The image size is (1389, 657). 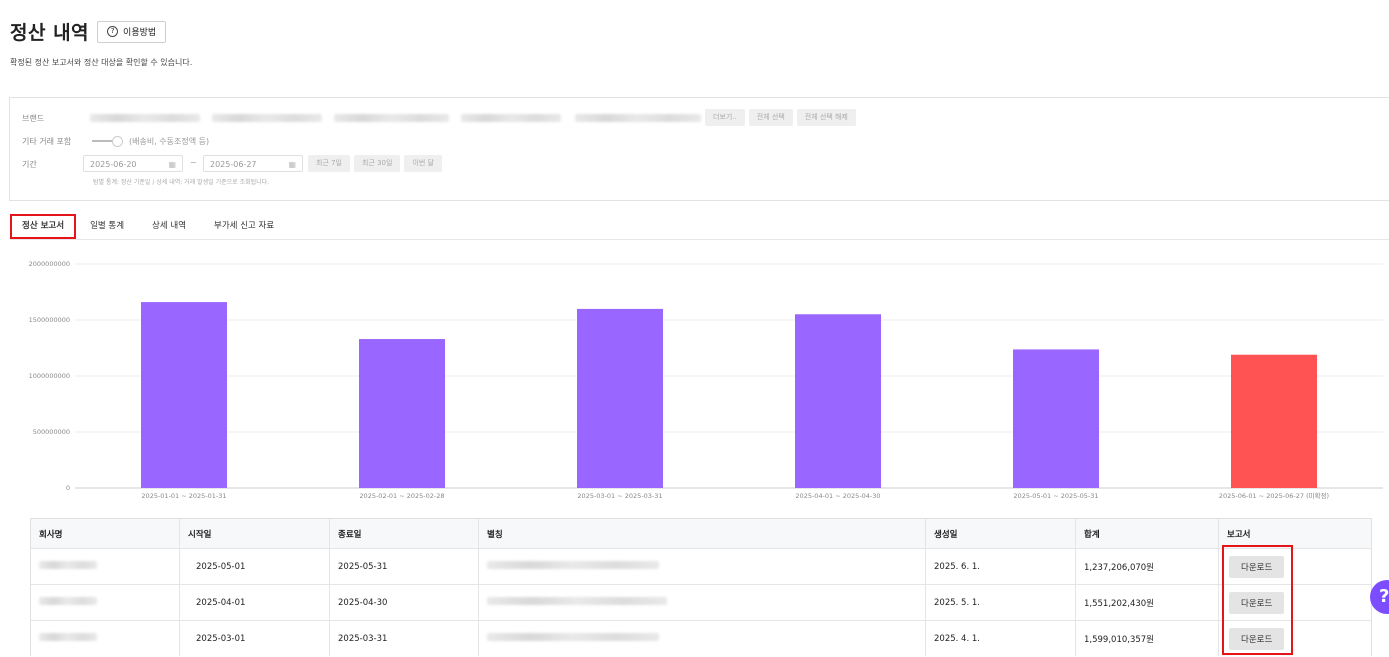 What do you see at coordinates (404, 566) in the screenshot?
I see `end-cell: 2025-05-31` at bounding box center [404, 566].